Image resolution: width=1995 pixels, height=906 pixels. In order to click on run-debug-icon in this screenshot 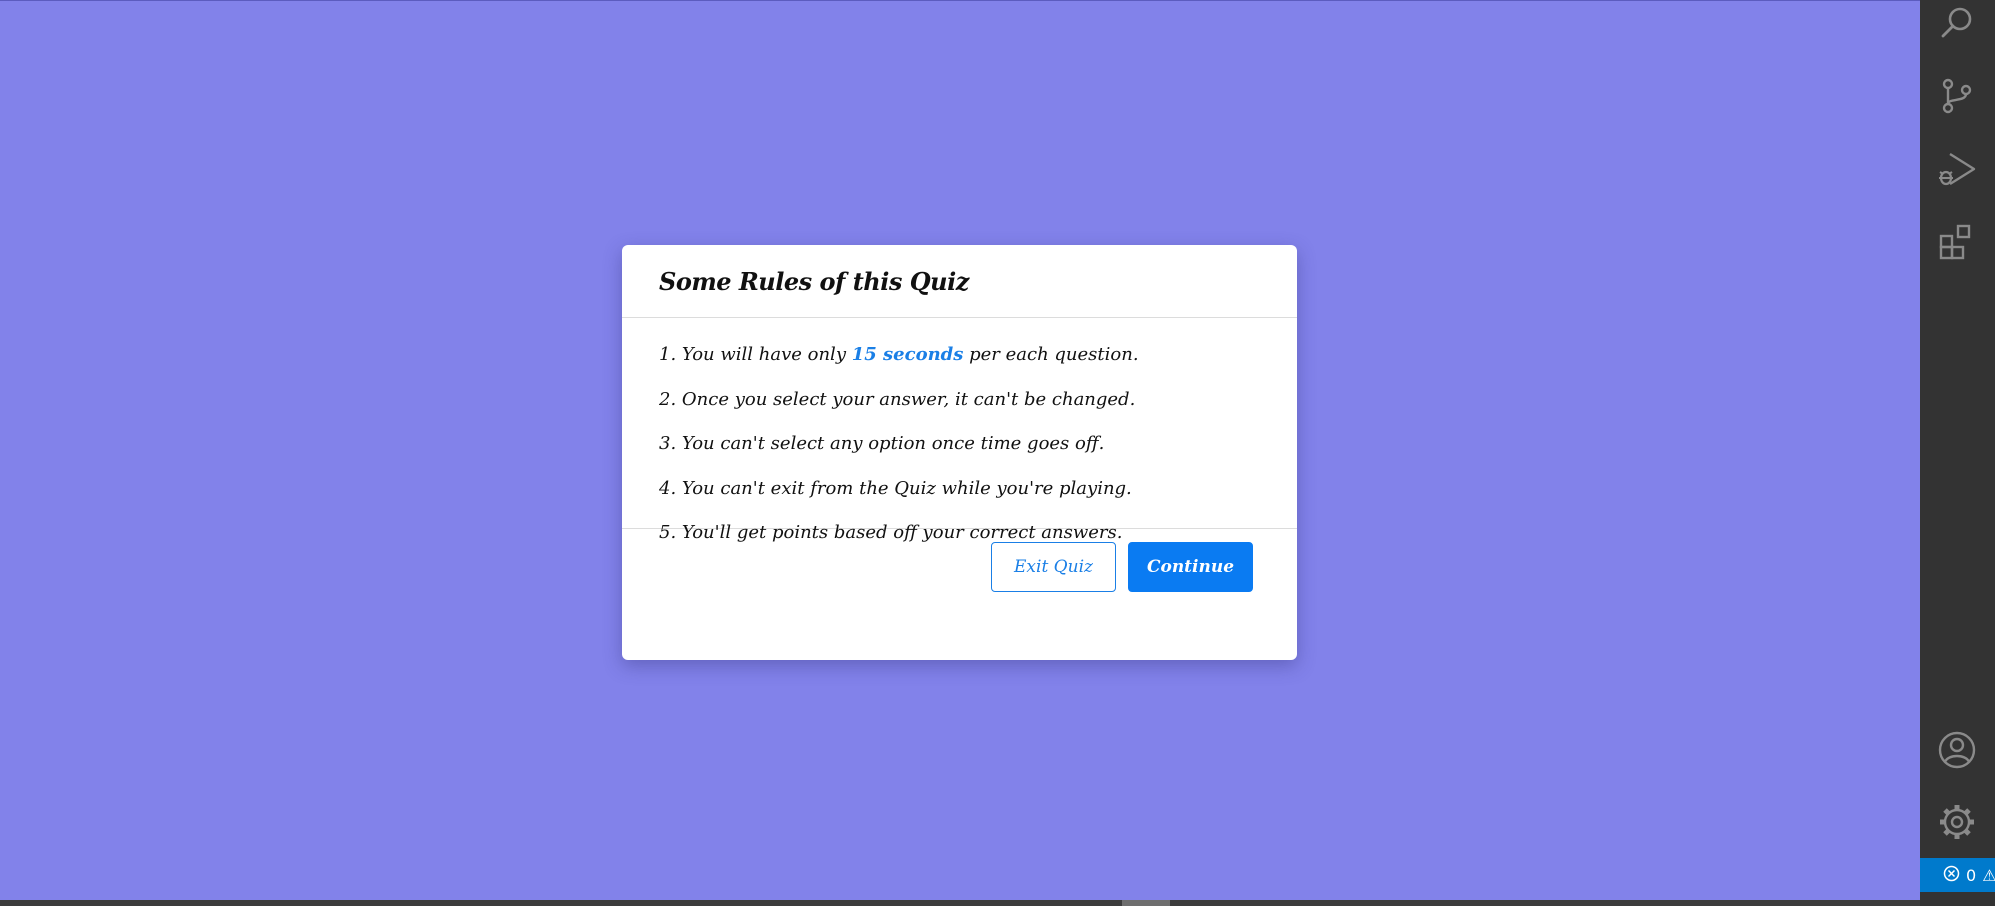, I will do `click(1957, 169)`.